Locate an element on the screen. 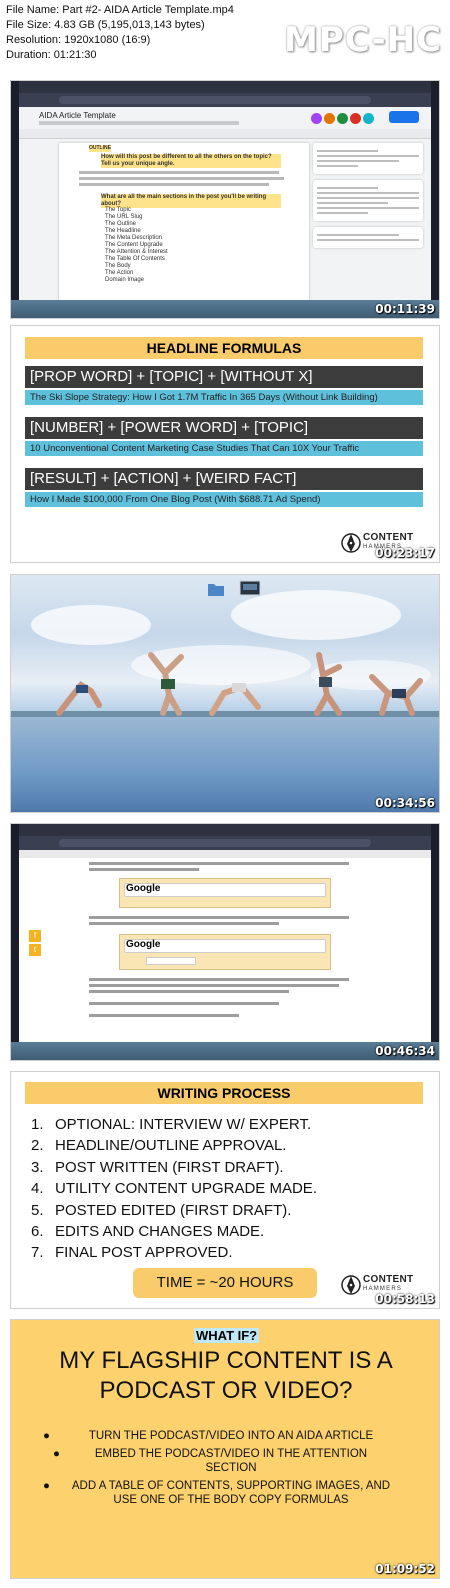  timestamp: 00:23:17 is located at coordinates (405, 553).